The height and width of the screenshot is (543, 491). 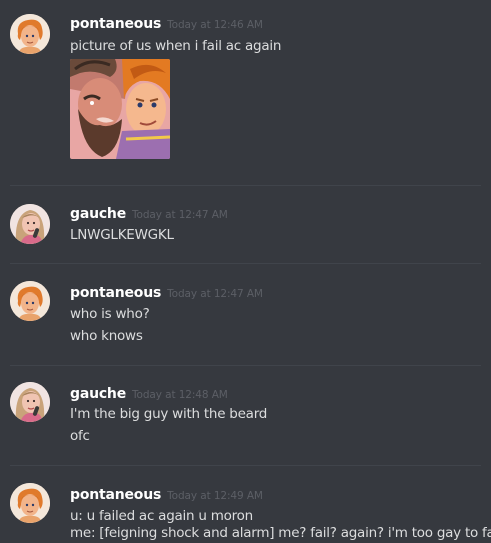 What do you see at coordinates (166, 495) in the screenshot?
I see `message-header: pontaneous Today at 12:49 AM` at bounding box center [166, 495].